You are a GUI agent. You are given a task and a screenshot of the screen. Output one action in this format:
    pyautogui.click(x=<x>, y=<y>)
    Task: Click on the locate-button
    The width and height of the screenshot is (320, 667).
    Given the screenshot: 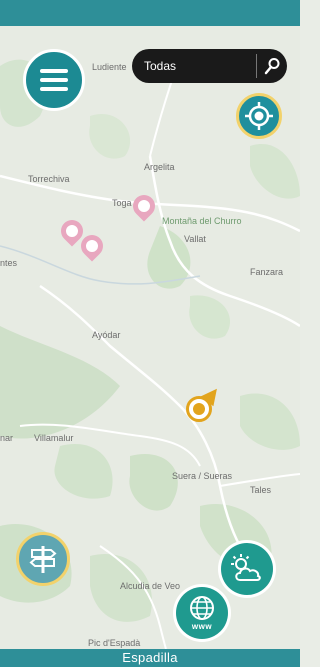 What is the action you would take?
    pyautogui.click(x=259, y=116)
    